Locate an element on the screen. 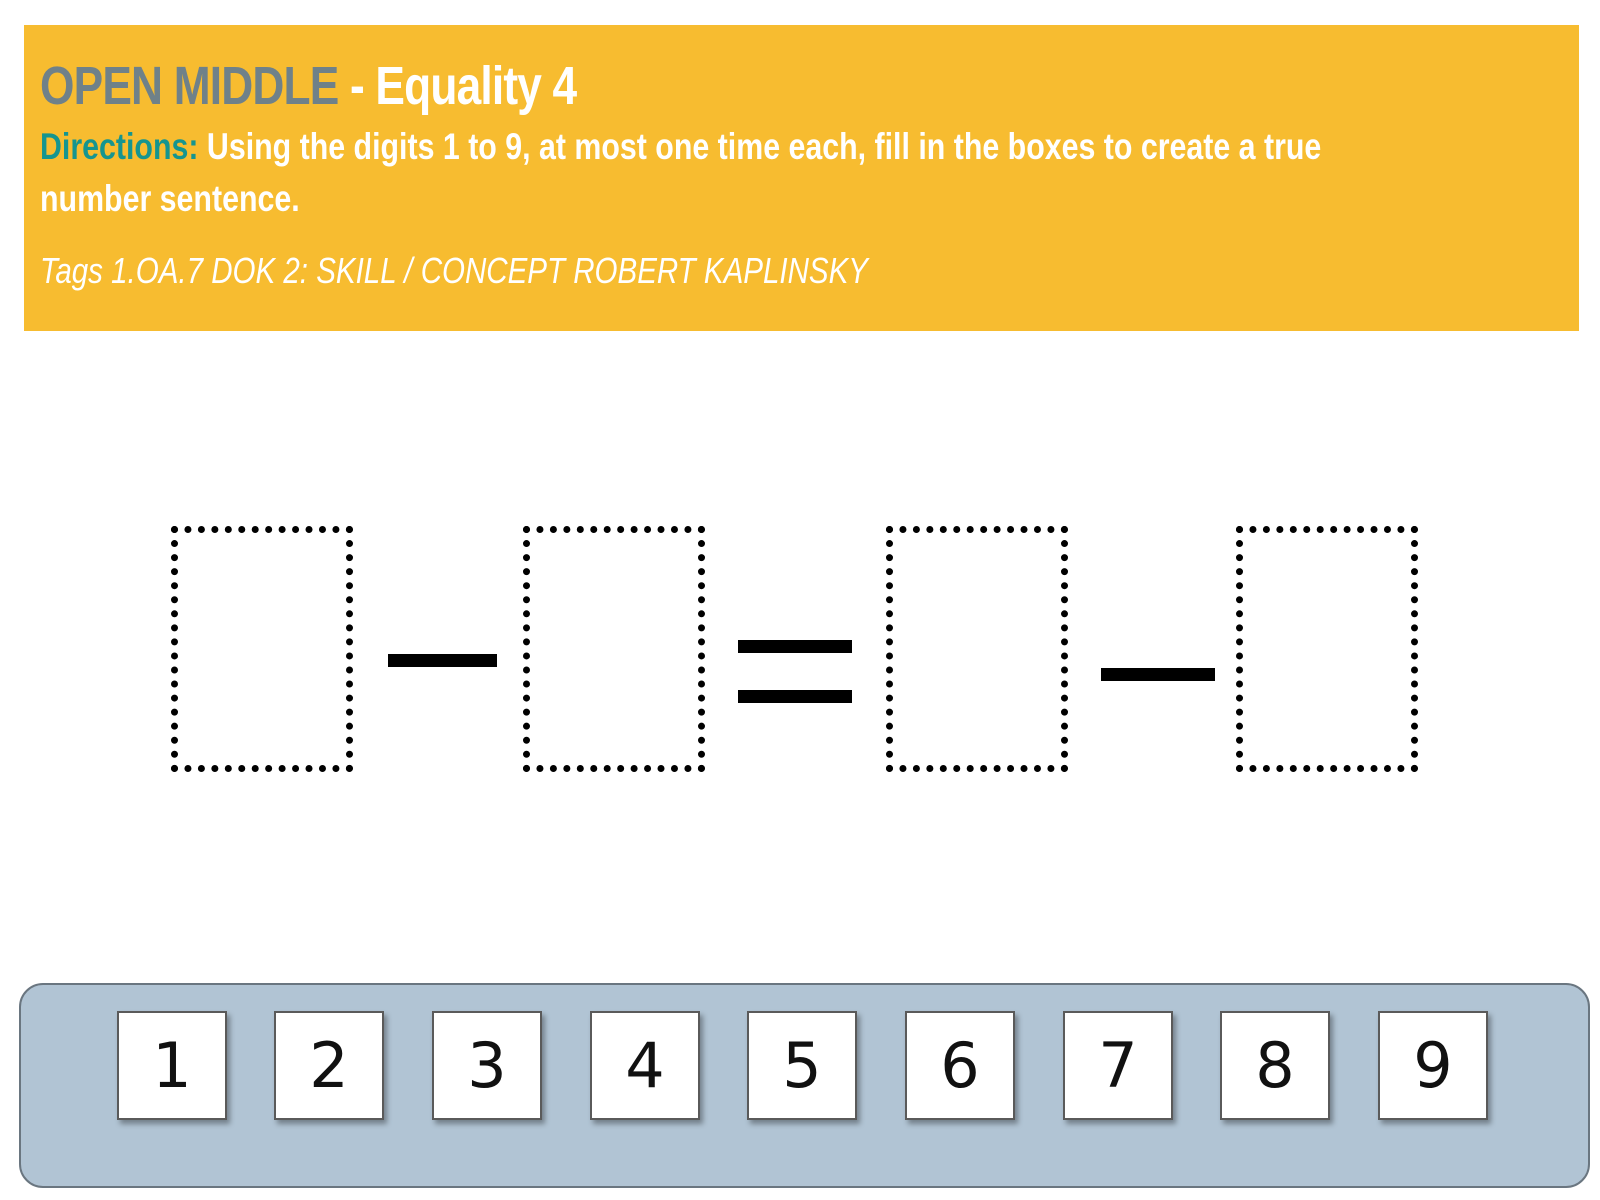 The width and height of the screenshot is (1600, 1200). equals-sign-top-bar is located at coordinates (795, 646).